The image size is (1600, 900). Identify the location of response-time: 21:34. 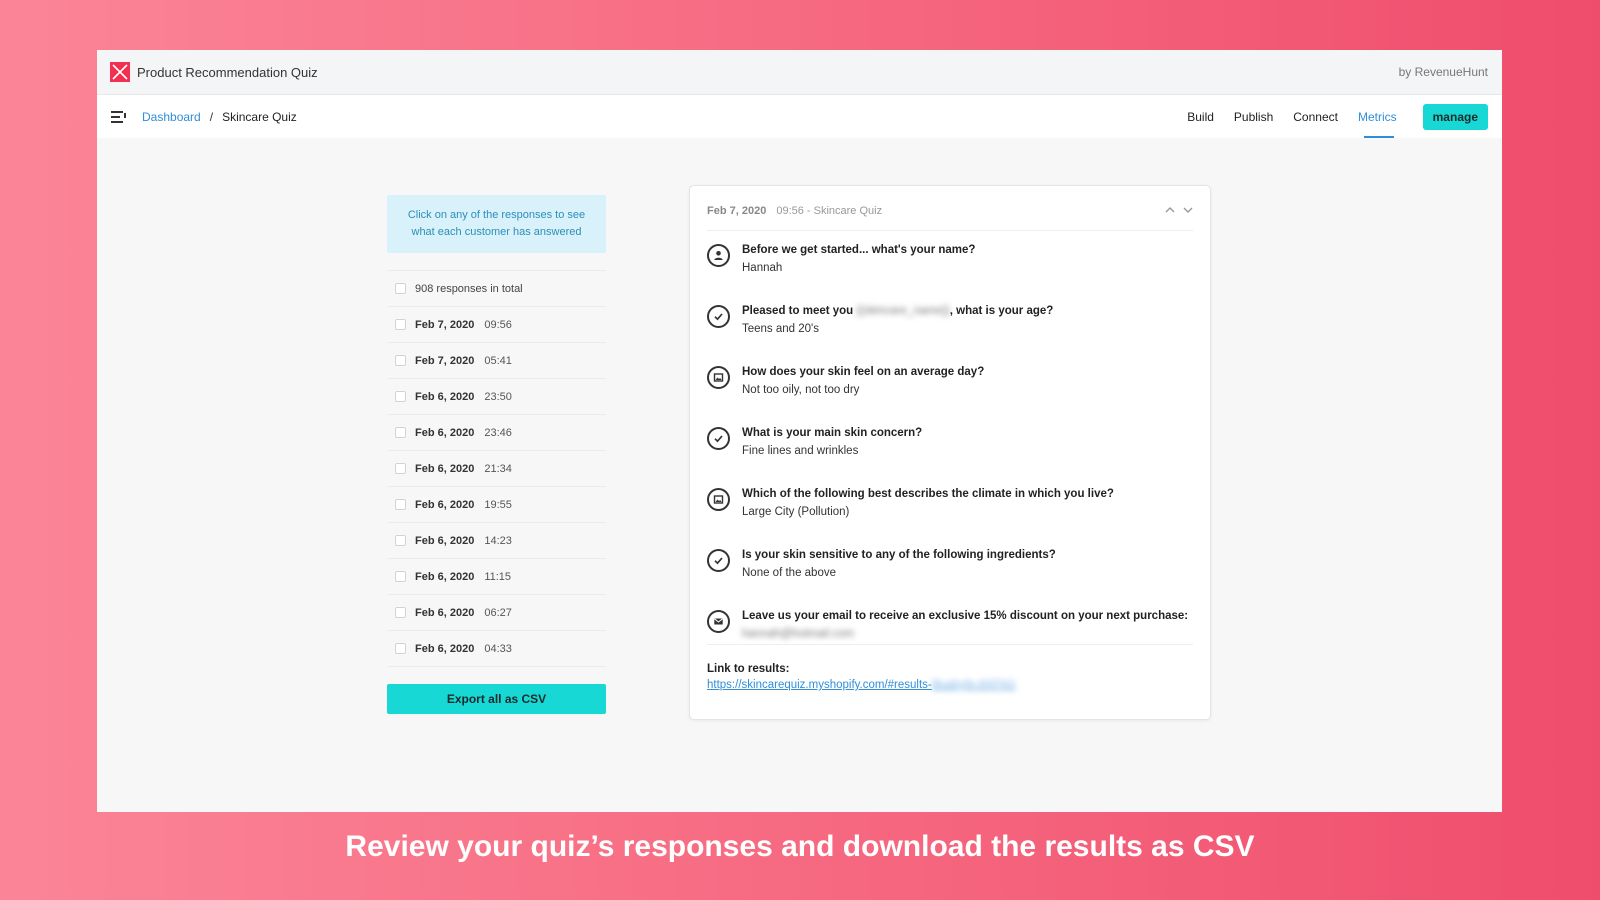
(498, 468).